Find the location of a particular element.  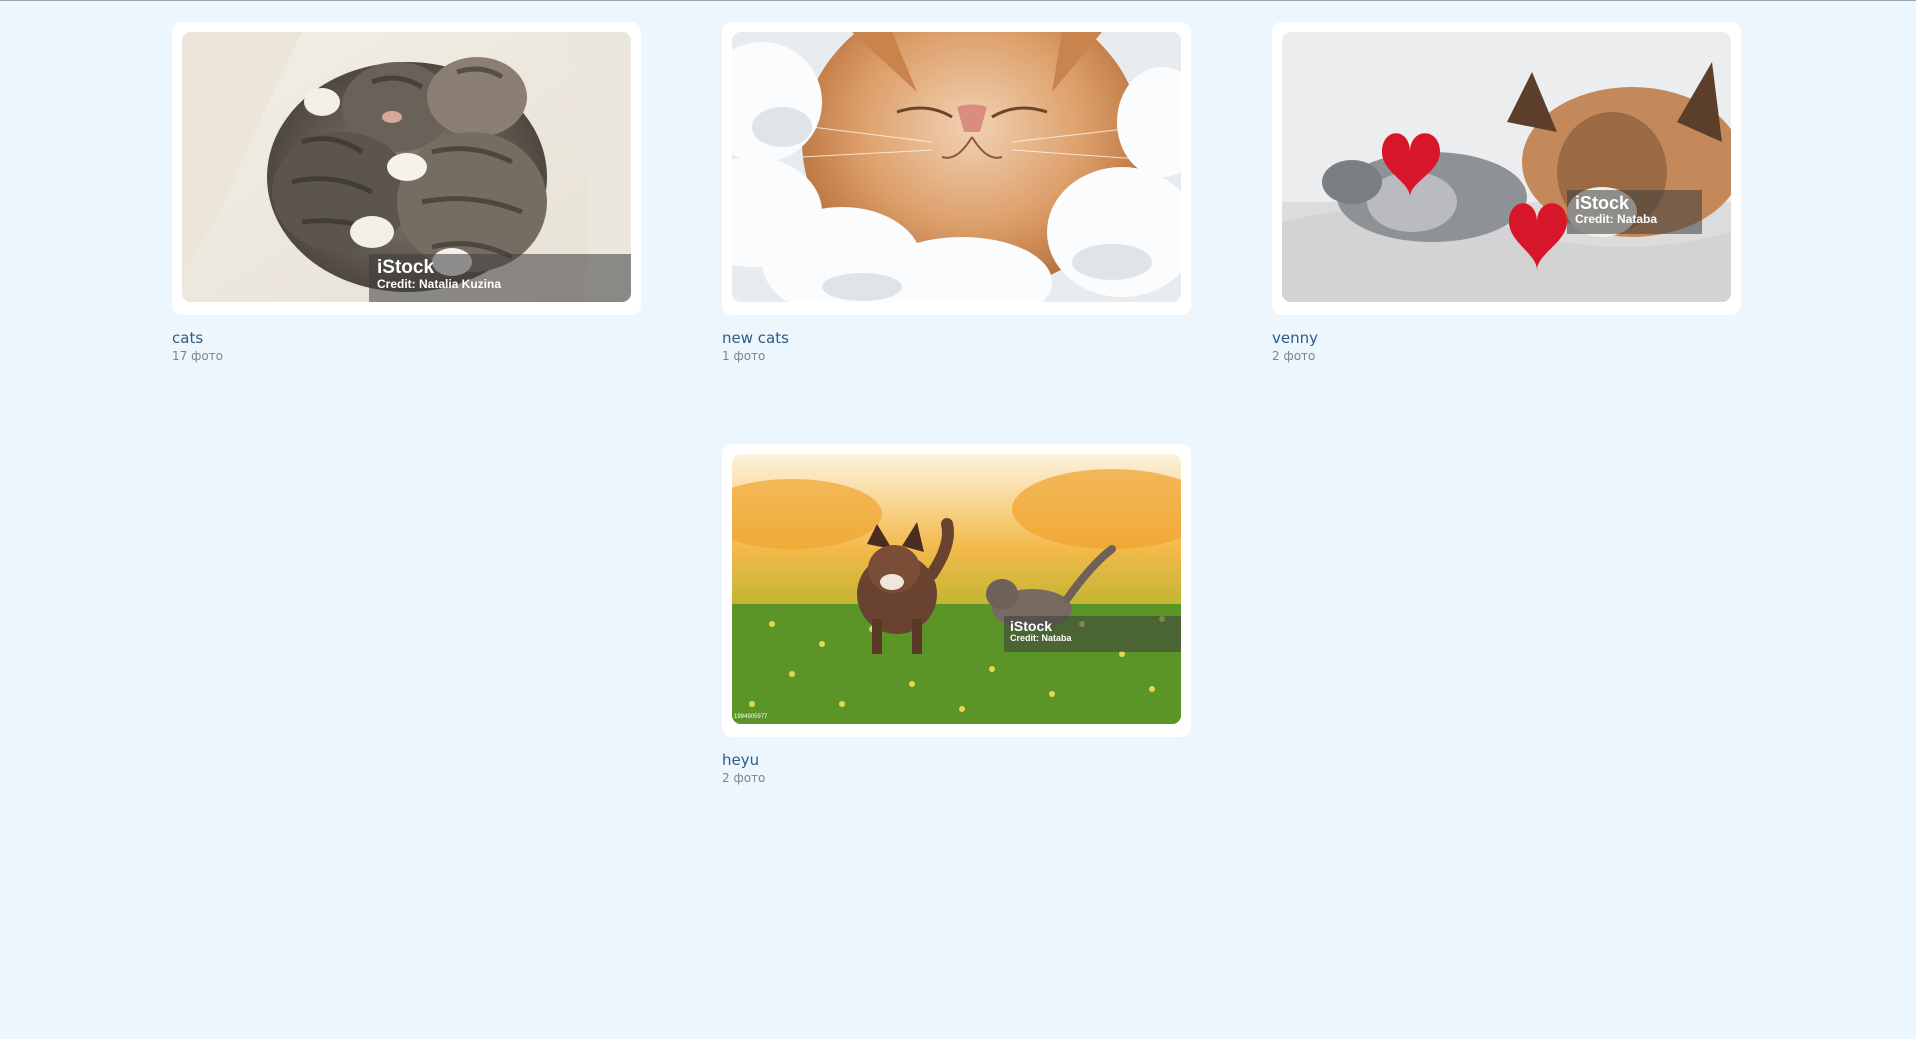

sleeping-kitten-photo is located at coordinates (956, 167).